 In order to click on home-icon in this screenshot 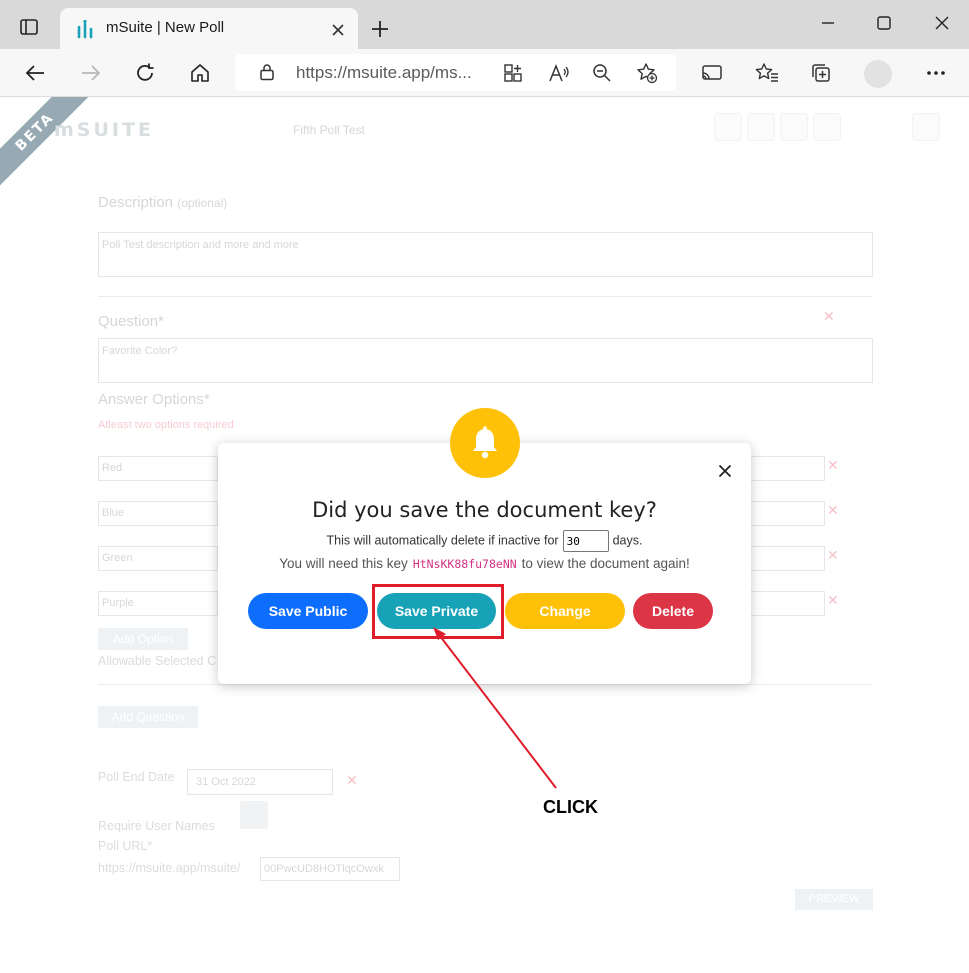, I will do `click(200, 73)`.